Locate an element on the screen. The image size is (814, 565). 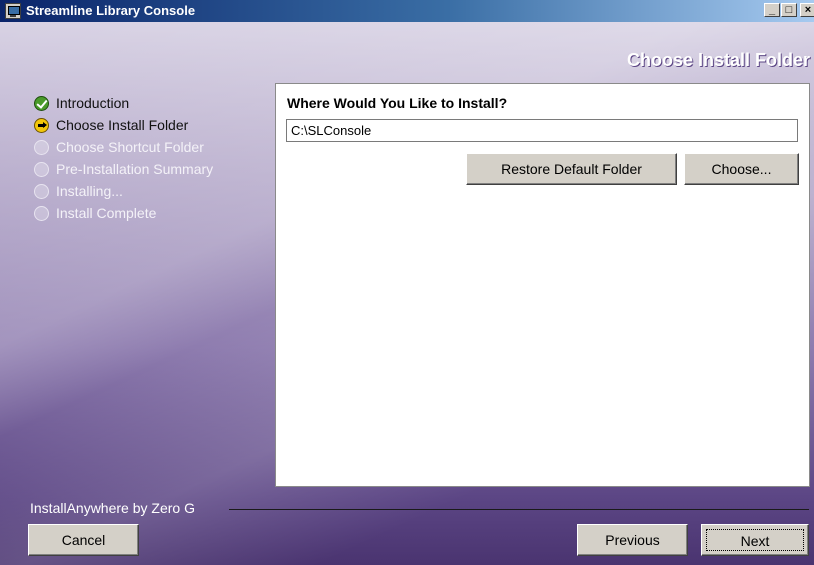
window-title: Streamline Library Console is located at coordinates (111, 10).